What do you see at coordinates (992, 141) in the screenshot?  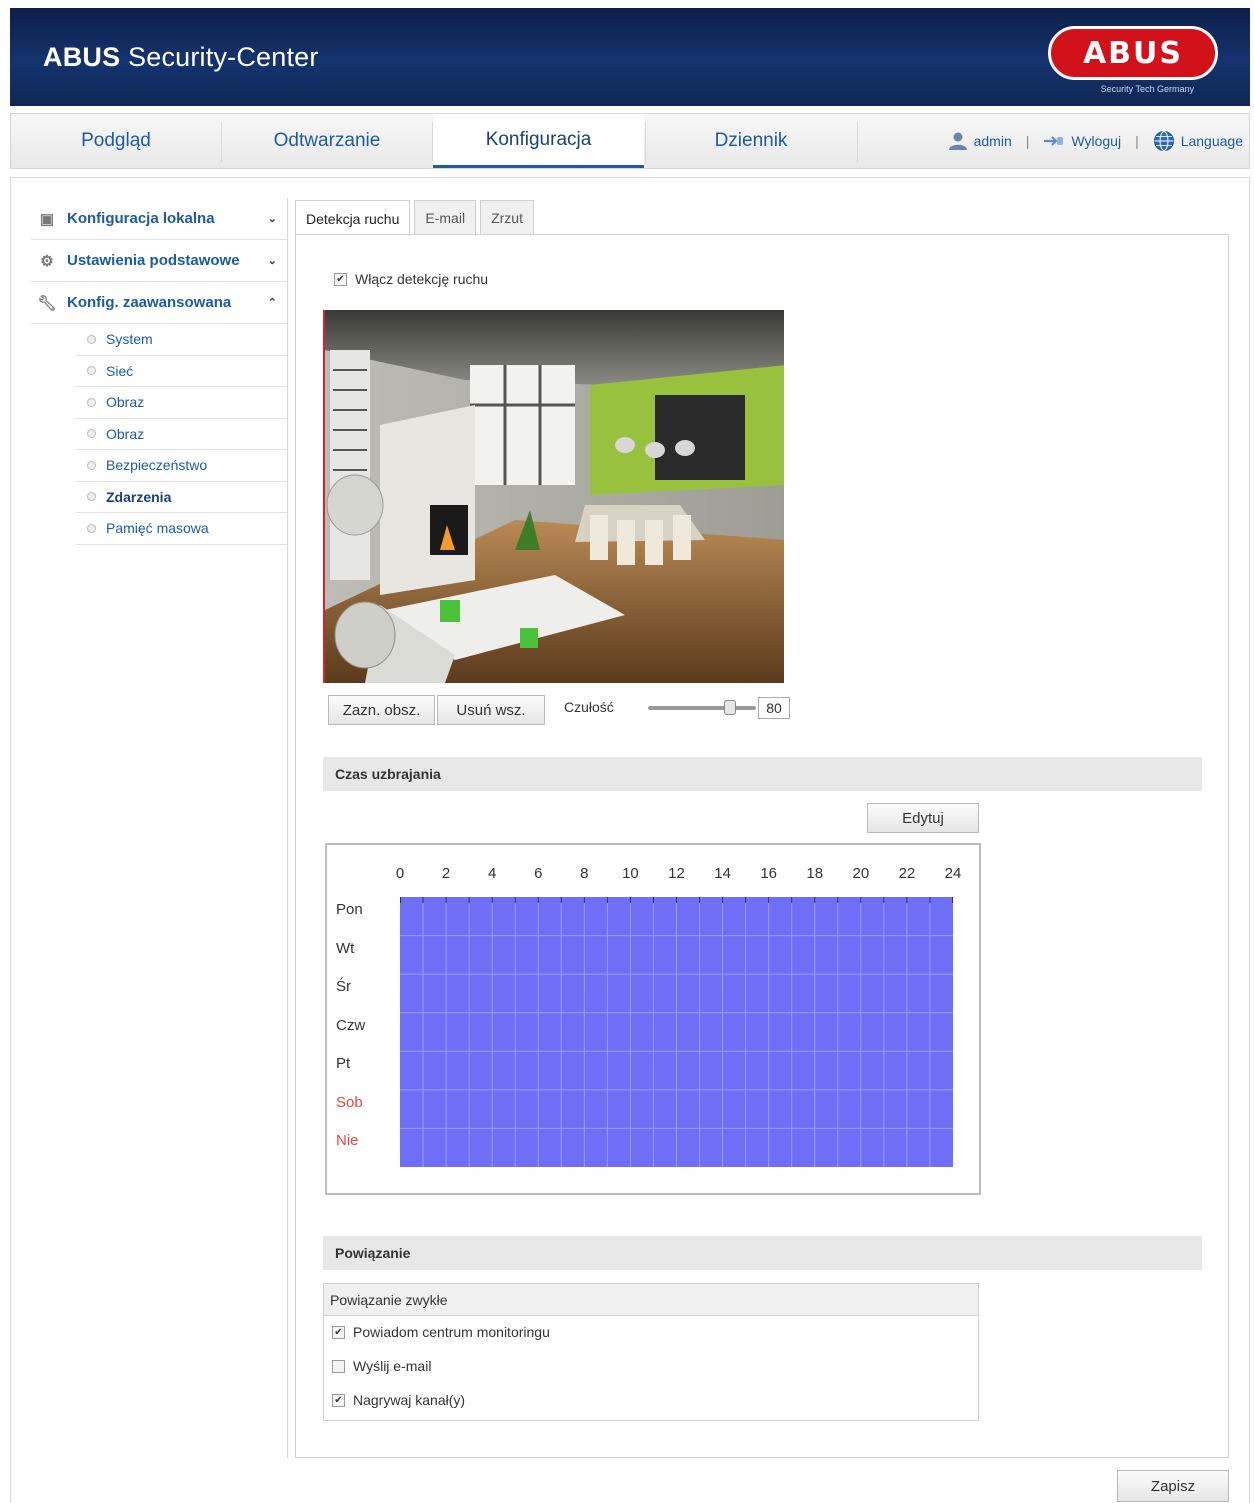 I see `user-name: admin` at bounding box center [992, 141].